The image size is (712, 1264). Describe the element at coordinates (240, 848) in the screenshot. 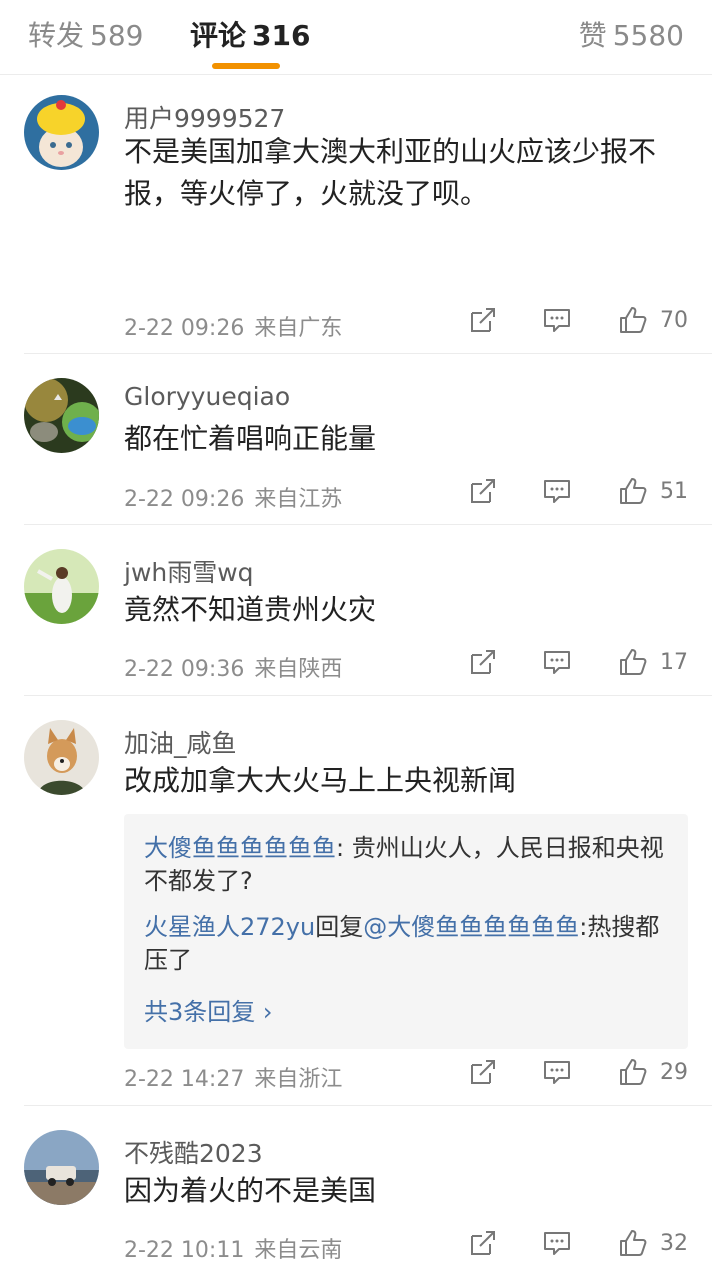

I see `reply-author: 大傻鱼鱼鱼鱼鱼鱼` at that location.